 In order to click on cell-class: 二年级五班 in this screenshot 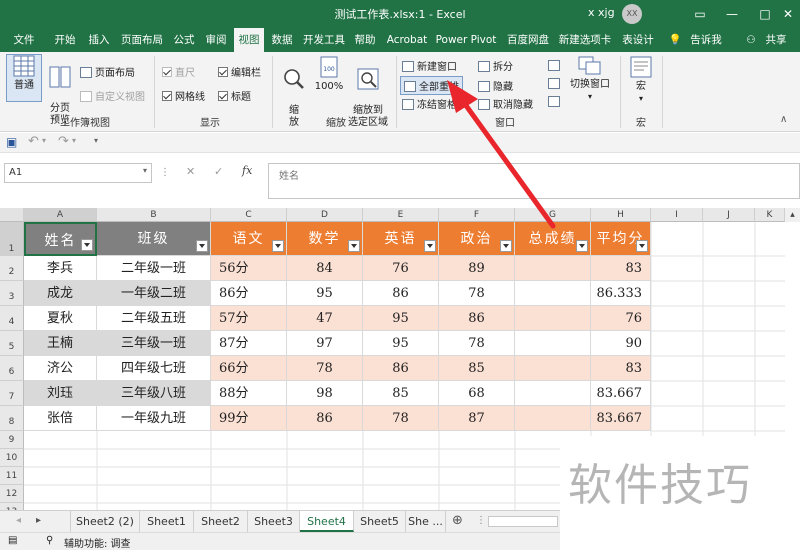, I will do `click(154, 318)`.